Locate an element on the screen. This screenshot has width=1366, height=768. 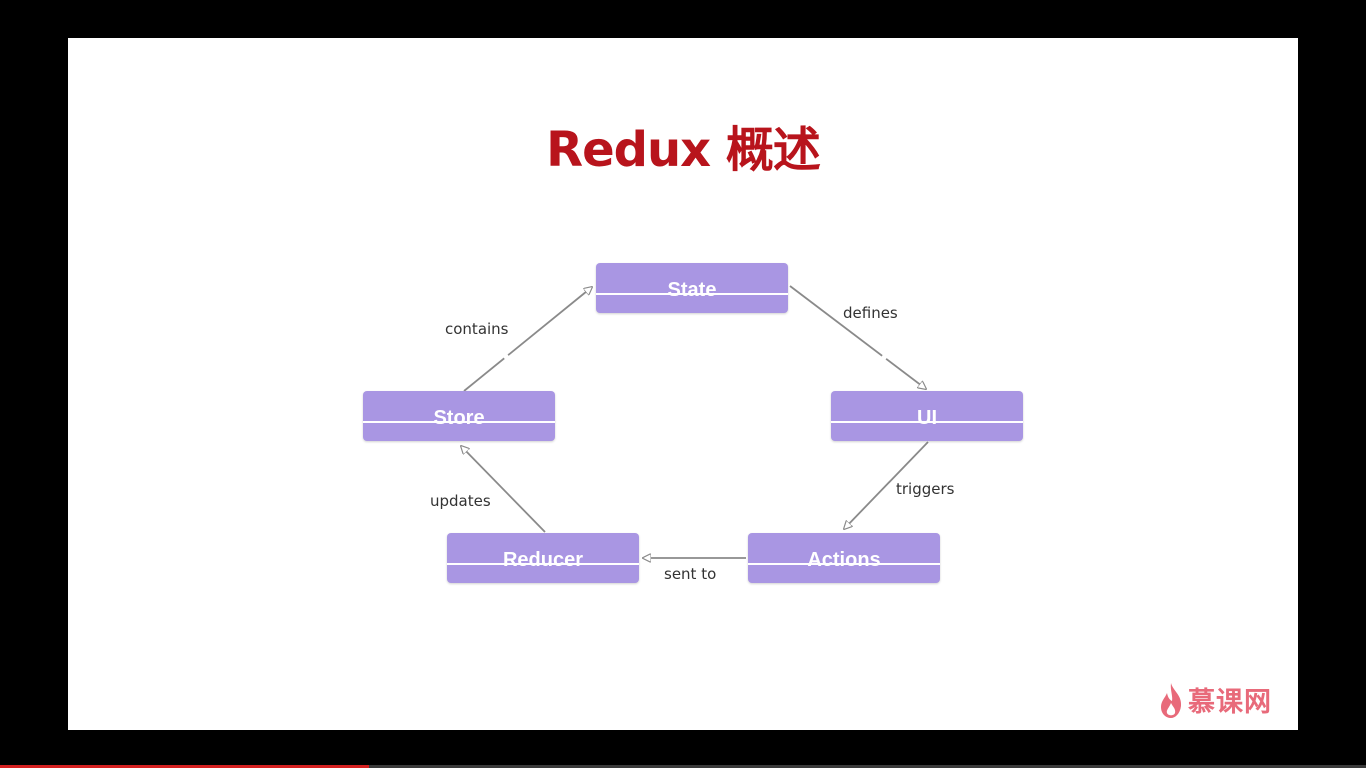
node-ui-label: UI is located at coordinates (927, 417).